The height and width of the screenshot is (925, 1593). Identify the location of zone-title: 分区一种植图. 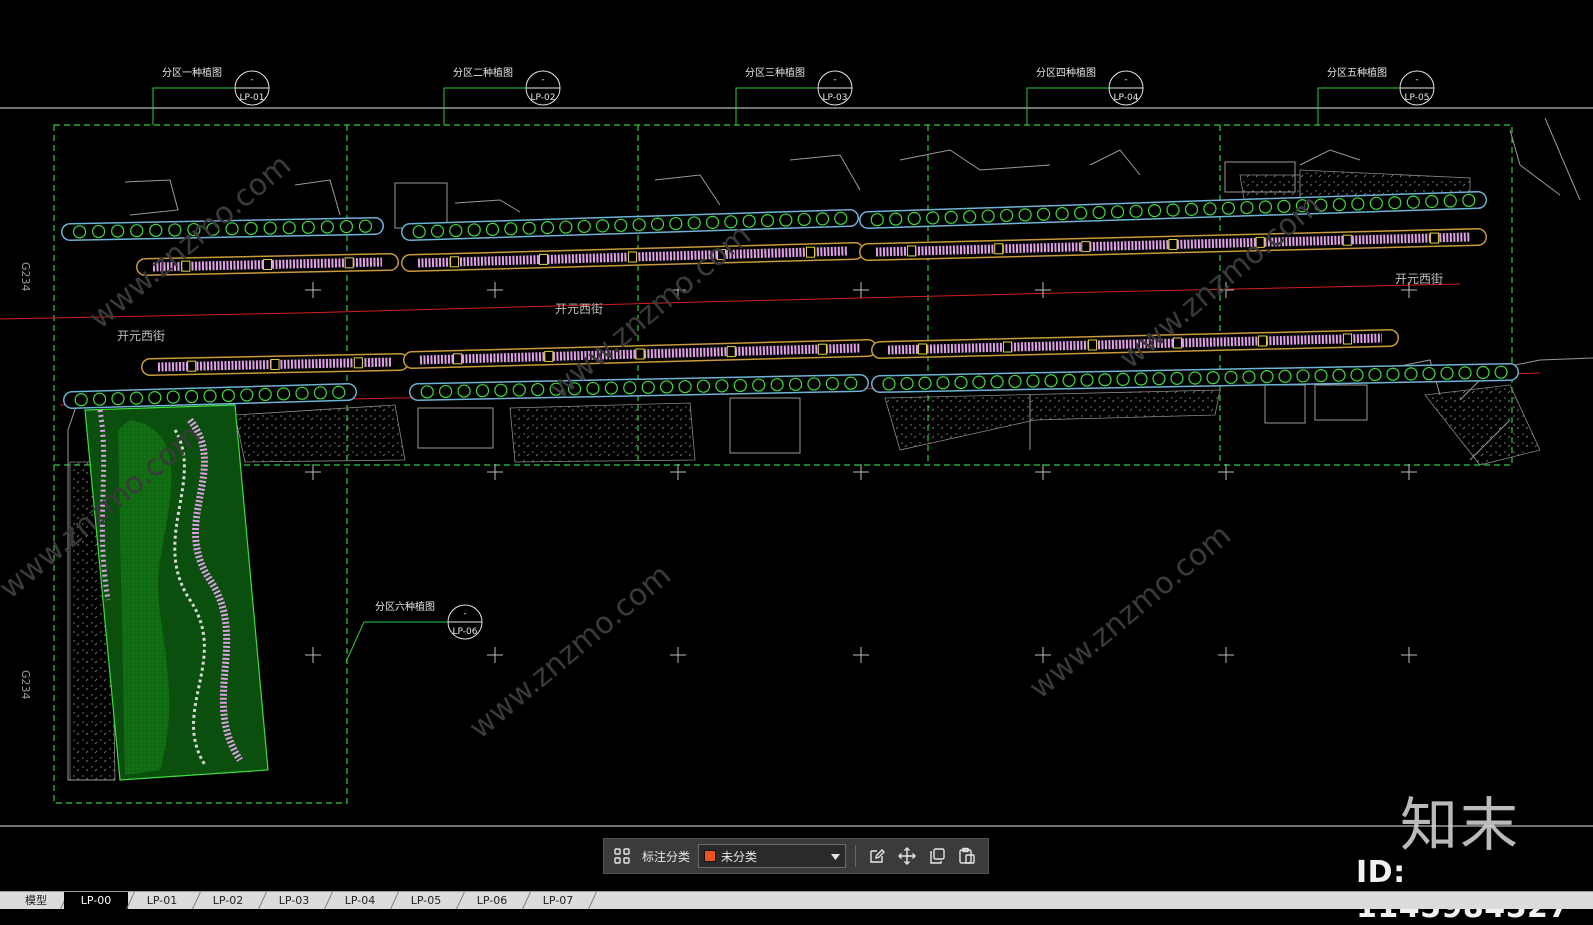
(192, 72).